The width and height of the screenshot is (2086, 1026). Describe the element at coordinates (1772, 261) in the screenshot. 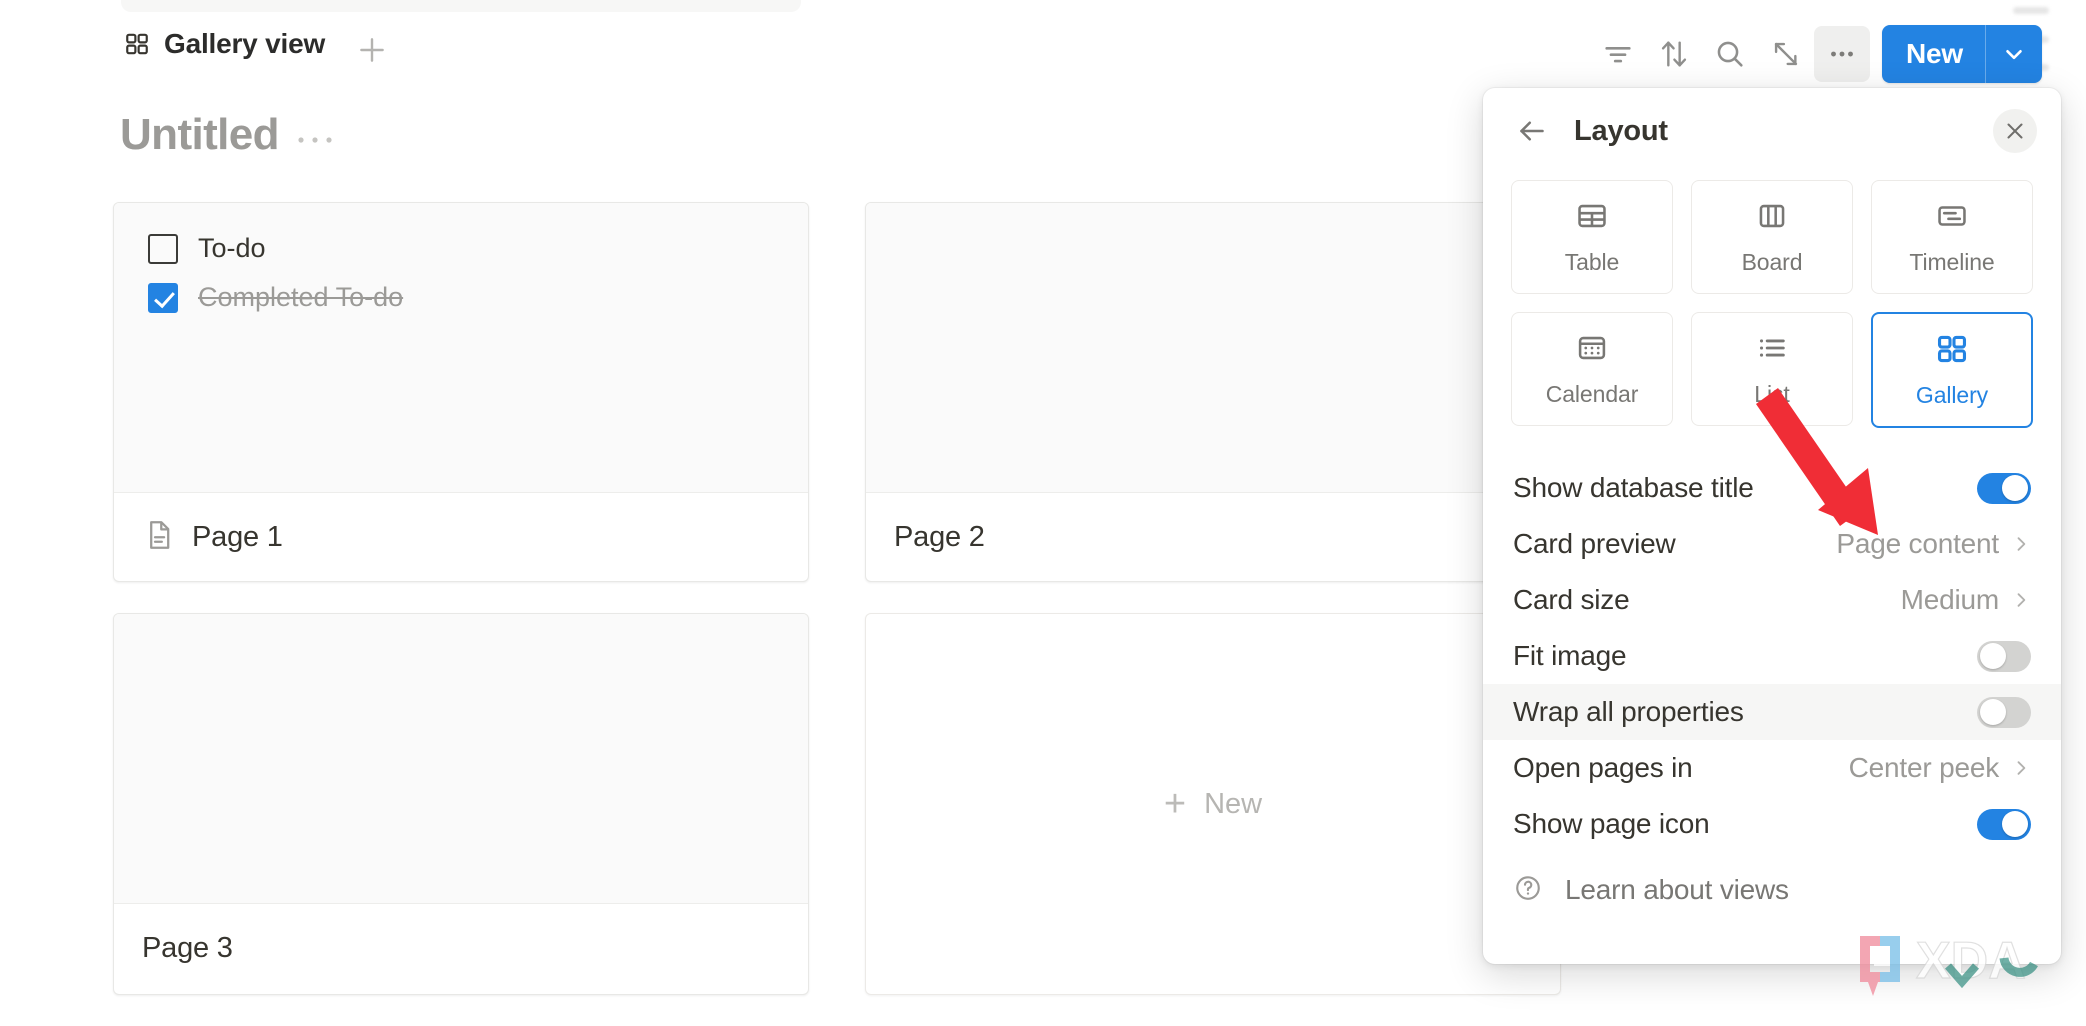

I see `layout-type-label: Board` at that location.